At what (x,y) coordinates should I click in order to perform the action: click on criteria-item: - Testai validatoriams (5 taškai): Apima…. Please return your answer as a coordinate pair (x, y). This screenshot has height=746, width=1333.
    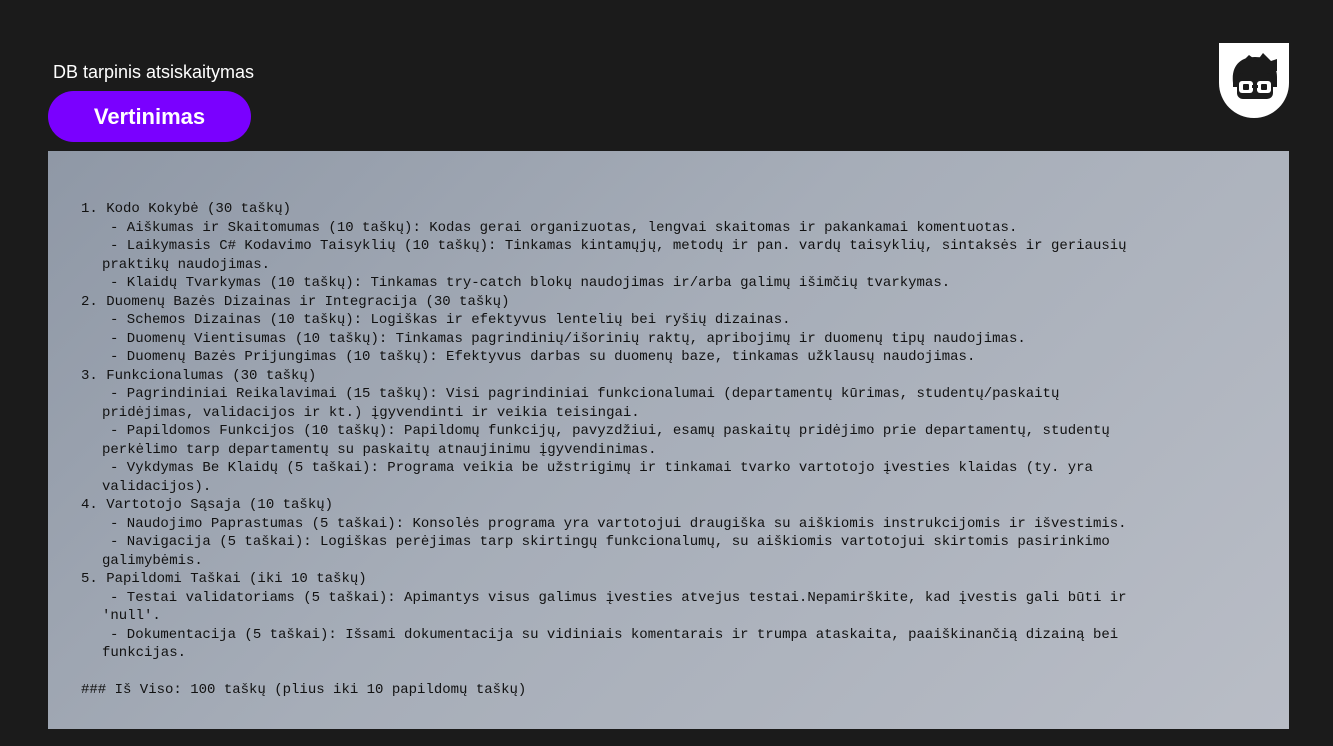
    Looking at the image, I should click on (618, 597).